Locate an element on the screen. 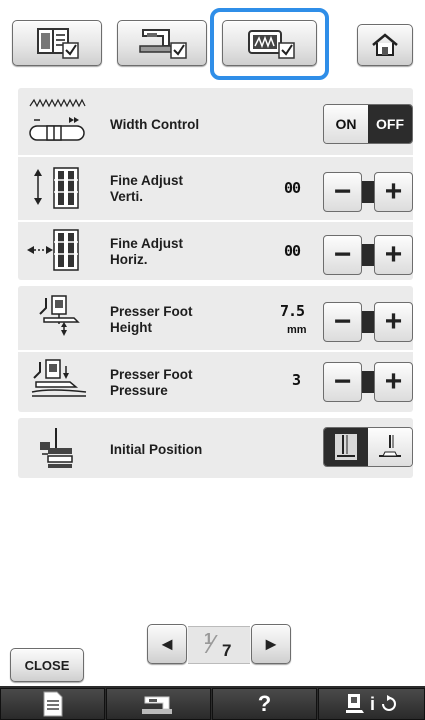 This screenshot has width=425, height=720. presser-foot-pressure-label: Presser Foot Pressure is located at coordinates (151, 383).